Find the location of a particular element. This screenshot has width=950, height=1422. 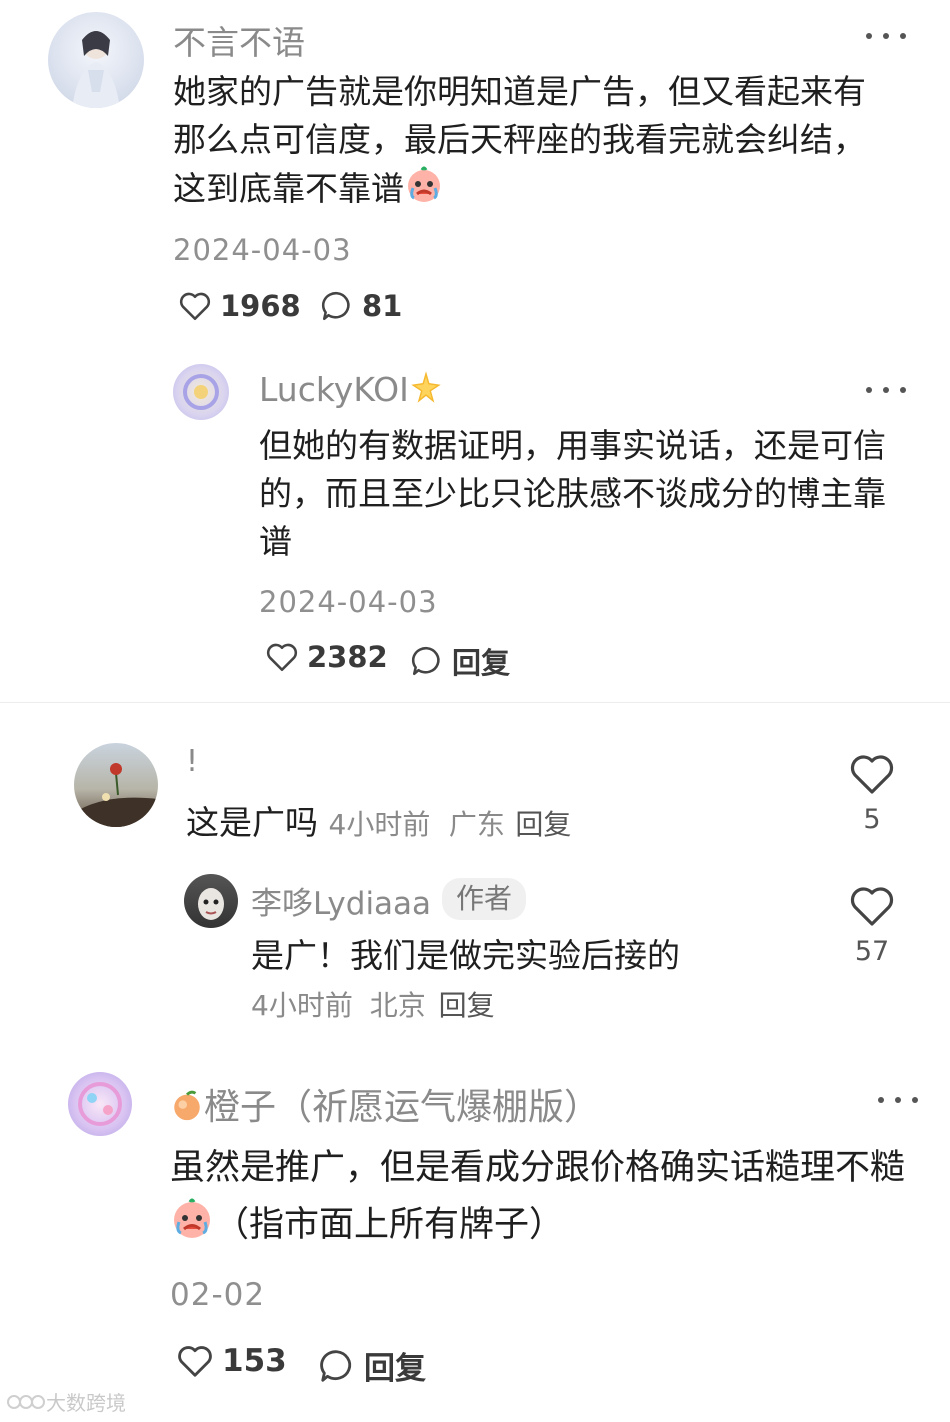

username: 橙子（祈愿运气爆棚版） is located at coordinates (385, 1104).